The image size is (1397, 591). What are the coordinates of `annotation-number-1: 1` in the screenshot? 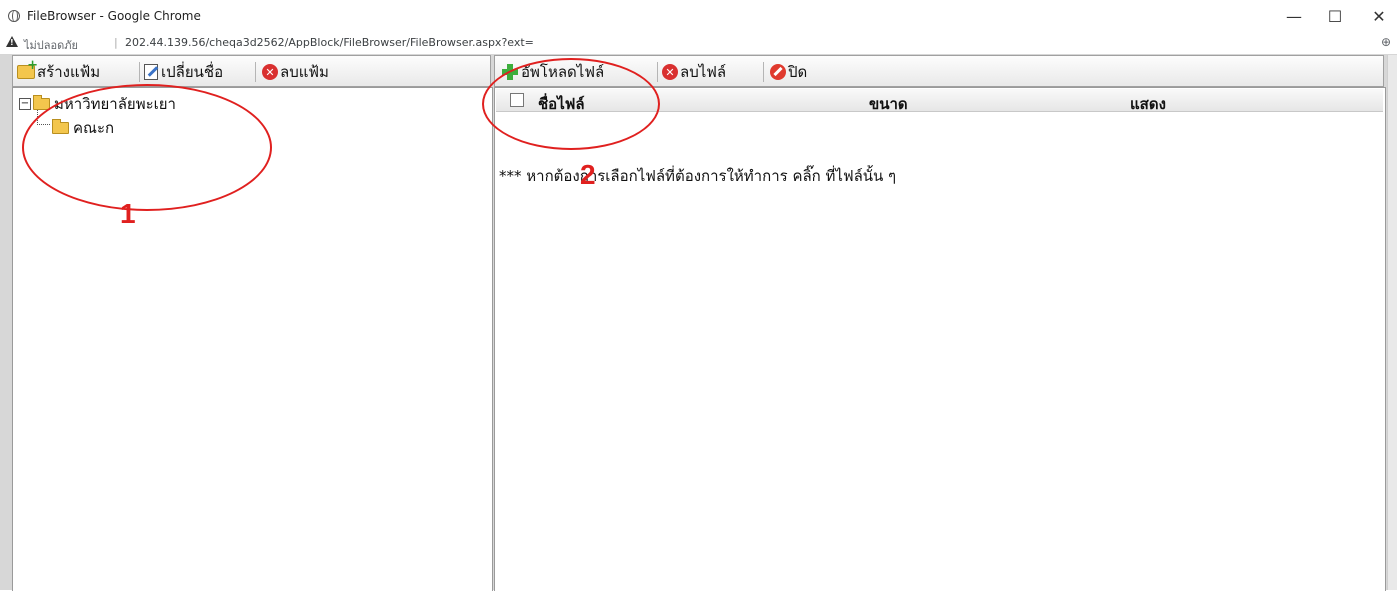 It's located at (128, 213).